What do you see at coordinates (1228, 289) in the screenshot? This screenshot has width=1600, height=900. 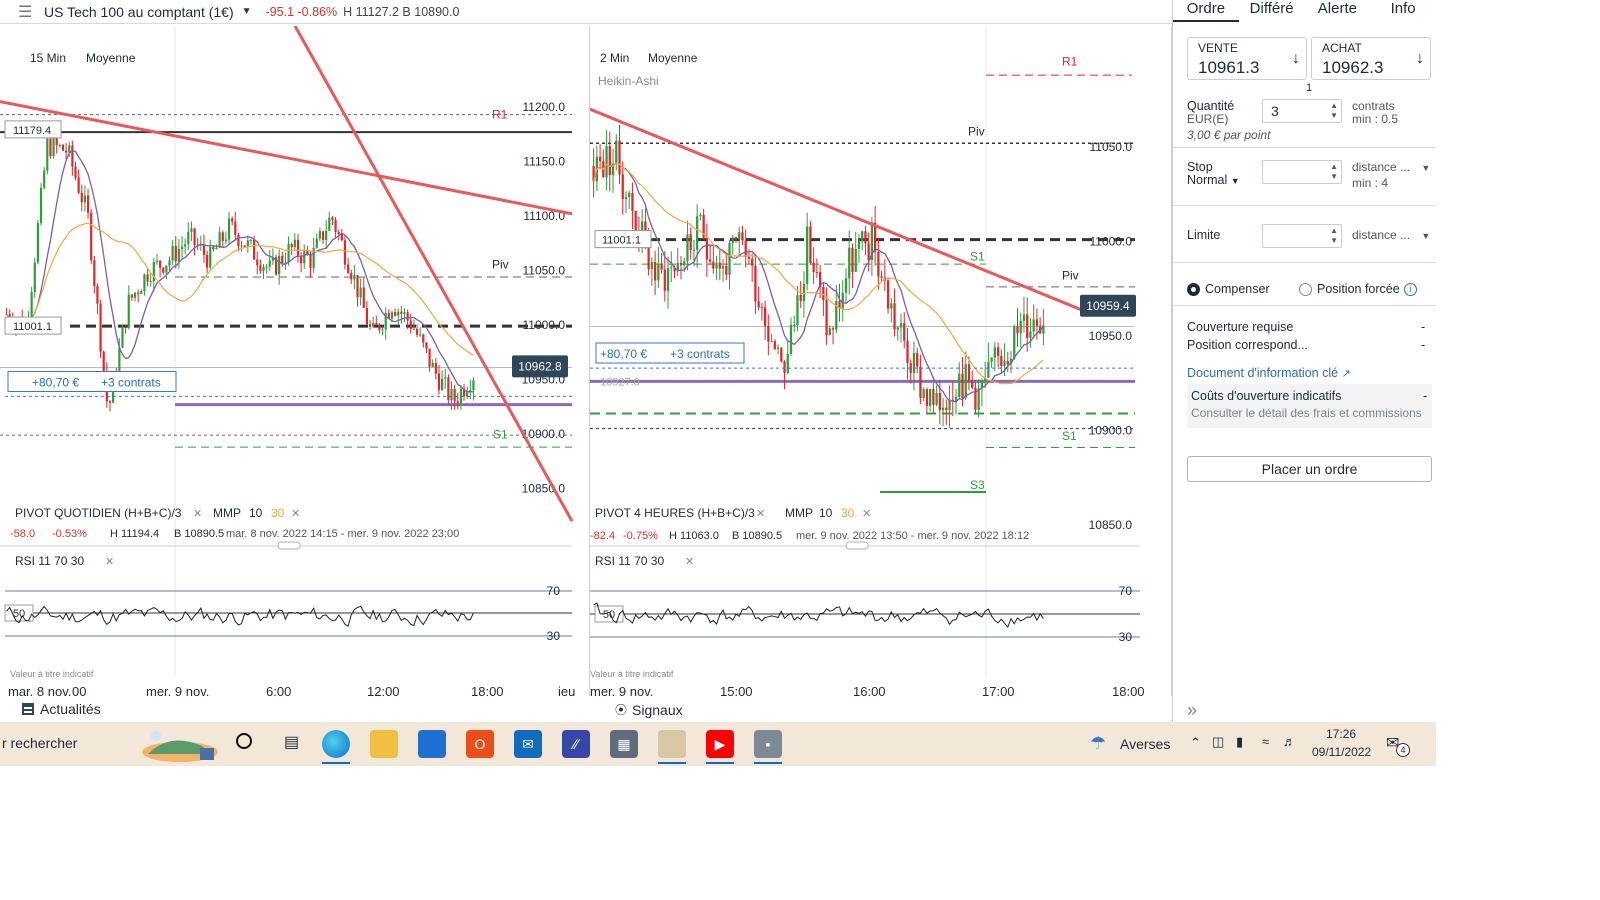 I see `radio-compensate: Compenser` at bounding box center [1228, 289].